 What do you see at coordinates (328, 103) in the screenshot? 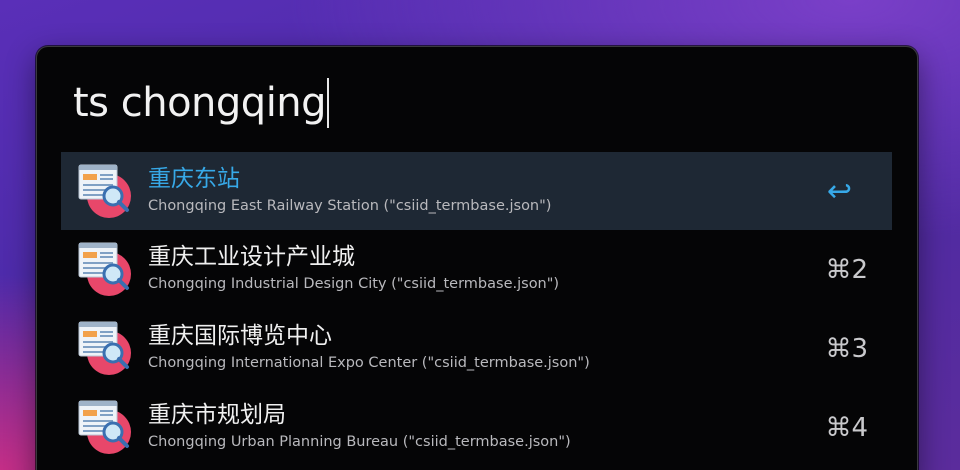
I see `text-caret` at bounding box center [328, 103].